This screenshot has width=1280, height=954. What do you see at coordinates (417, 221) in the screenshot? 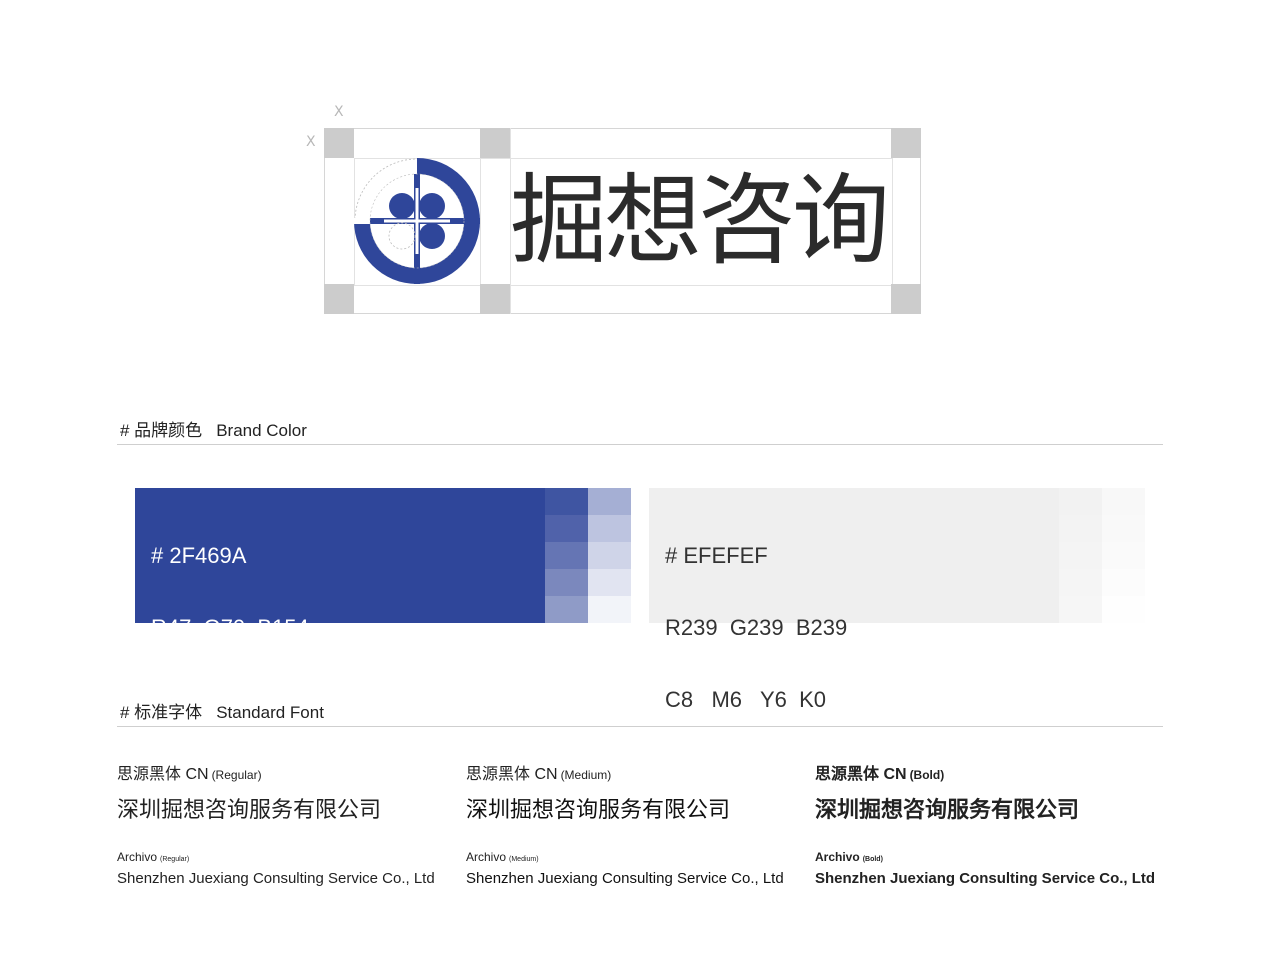
I see `brand-emblem-icon` at bounding box center [417, 221].